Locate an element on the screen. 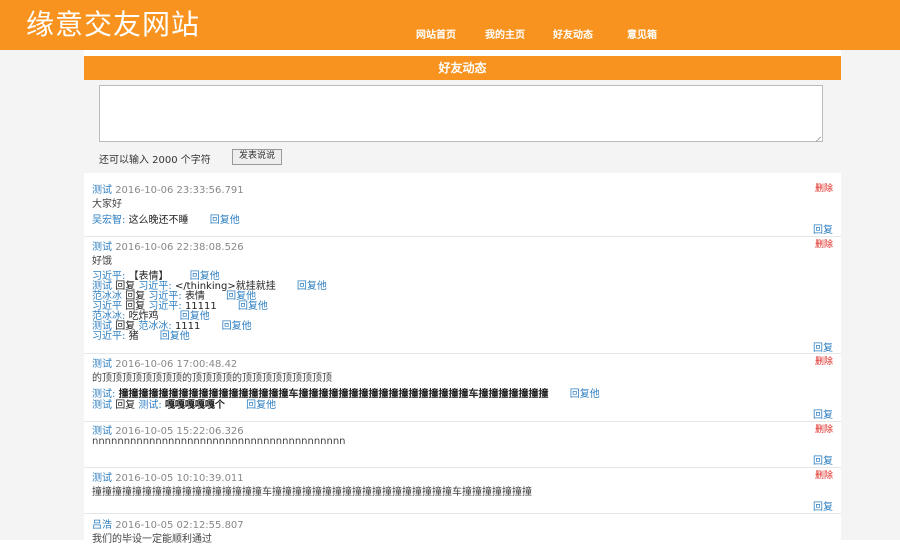  comment-text: 猪 is located at coordinates (133, 336).